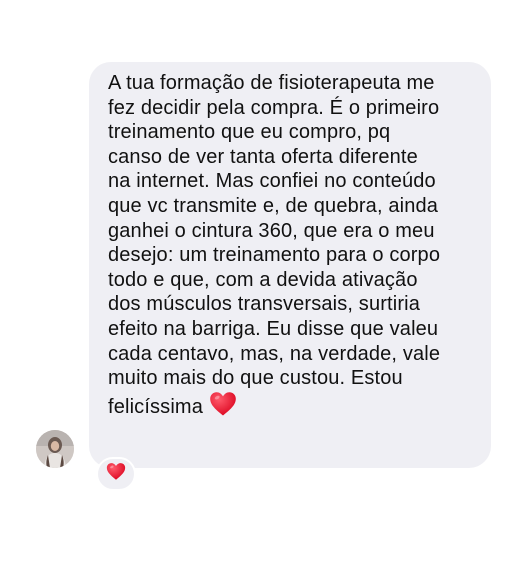 The width and height of the screenshot is (525, 561). Describe the element at coordinates (274, 107) in the screenshot. I see `message-line: fez decidir pela compra. É o primeiro` at that location.